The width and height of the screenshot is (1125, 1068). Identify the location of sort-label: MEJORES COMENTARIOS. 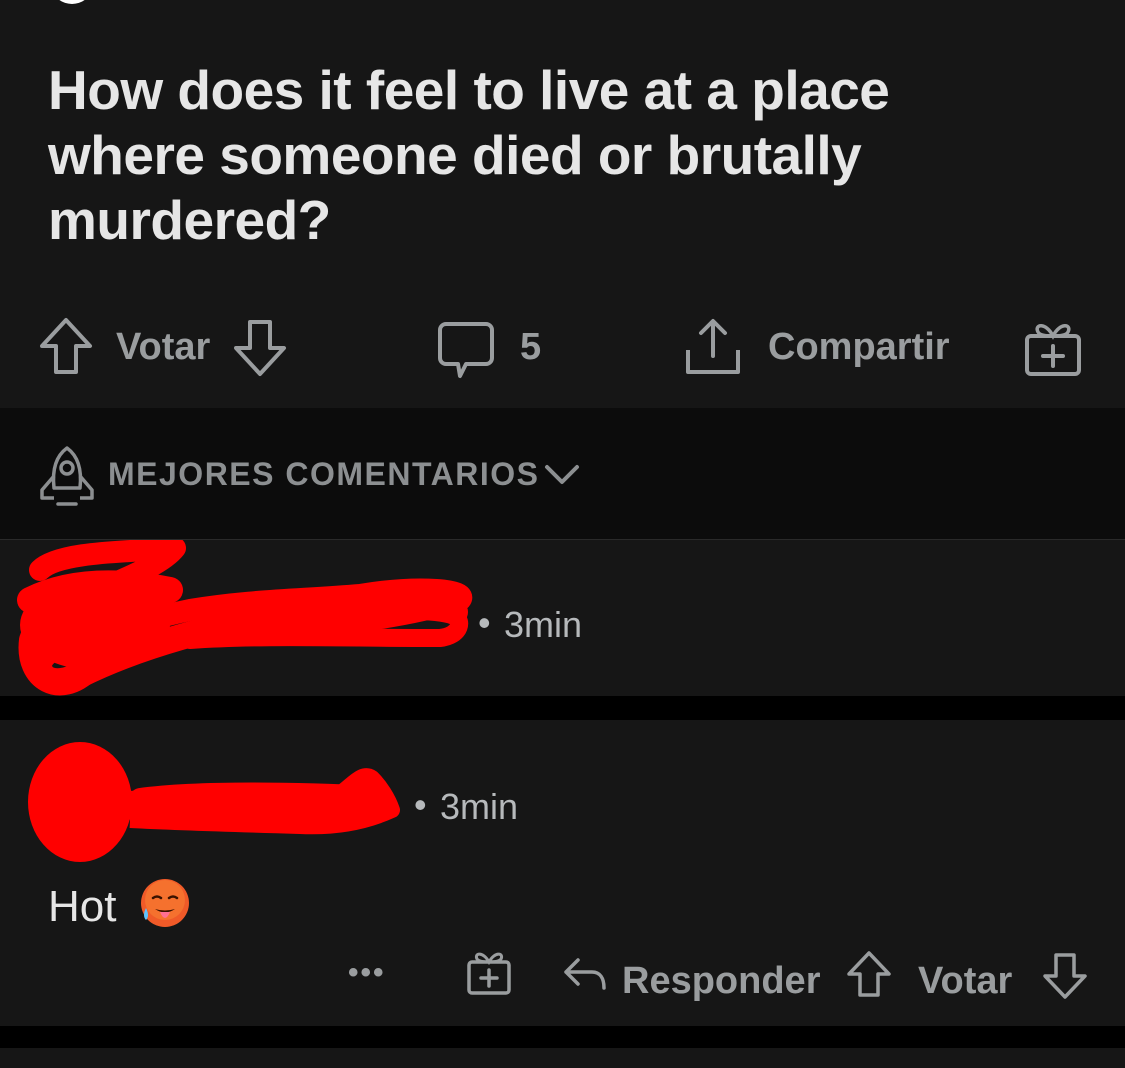
(324, 474).